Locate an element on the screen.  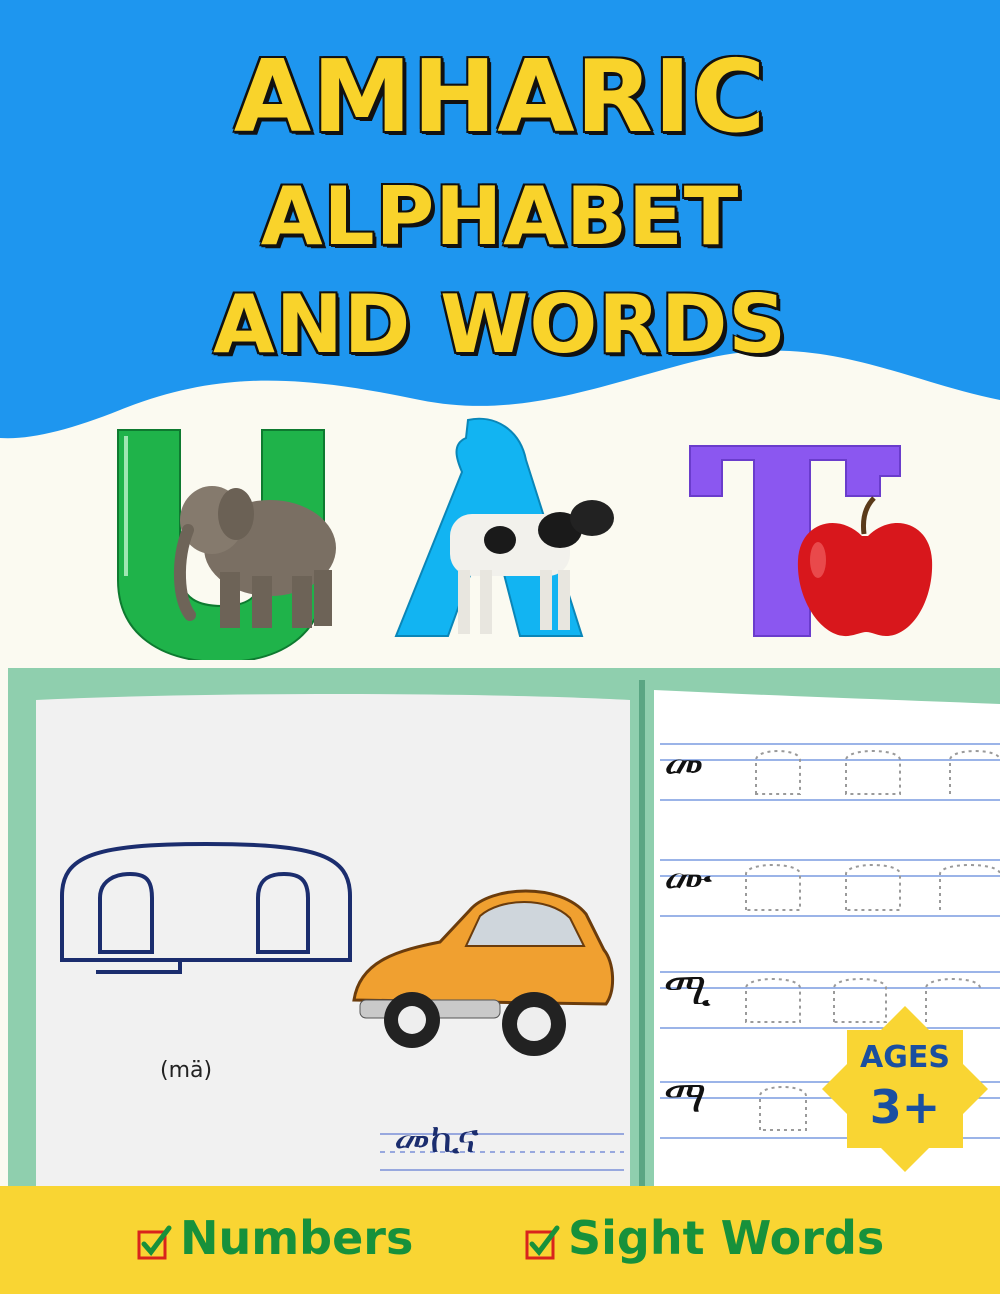
practice-letter-1: መ is located at coordinates (684, 763).